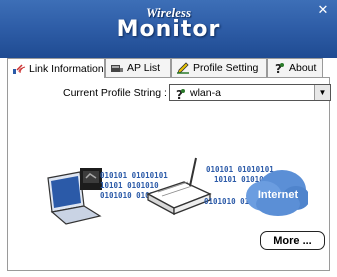  I want to click on profile-select-value: wlan-a, so click(205, 93).